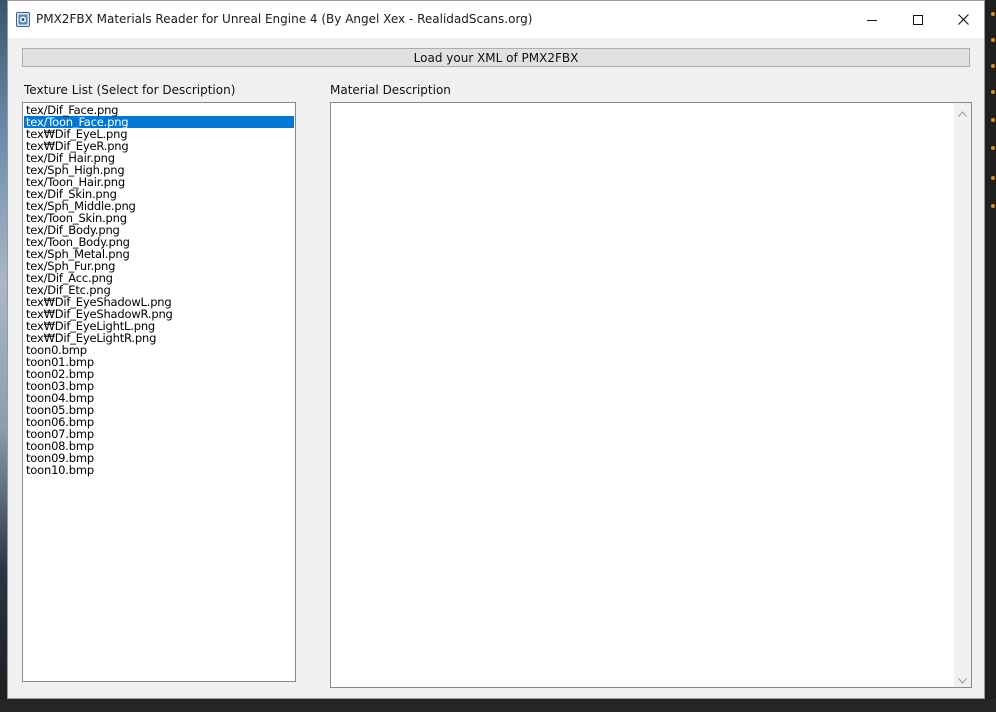  Describe the element at coordinates (3, 356) in the screenshot. I see `desktop-background-left` at that location.